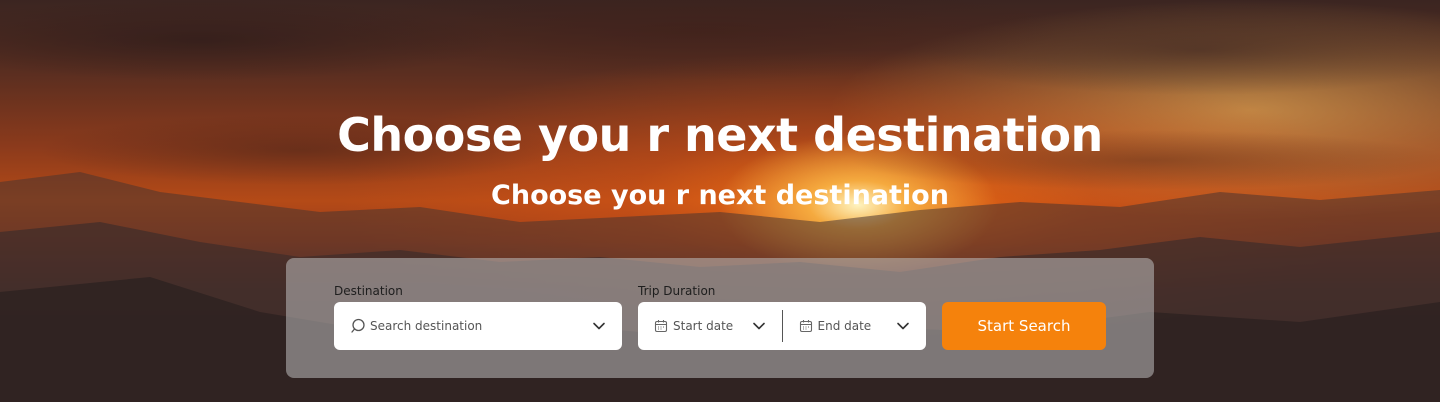 The height and width of the screenshot is (402, 1440). I want to click on start-search-button: Start Search, so click(1024, 326).